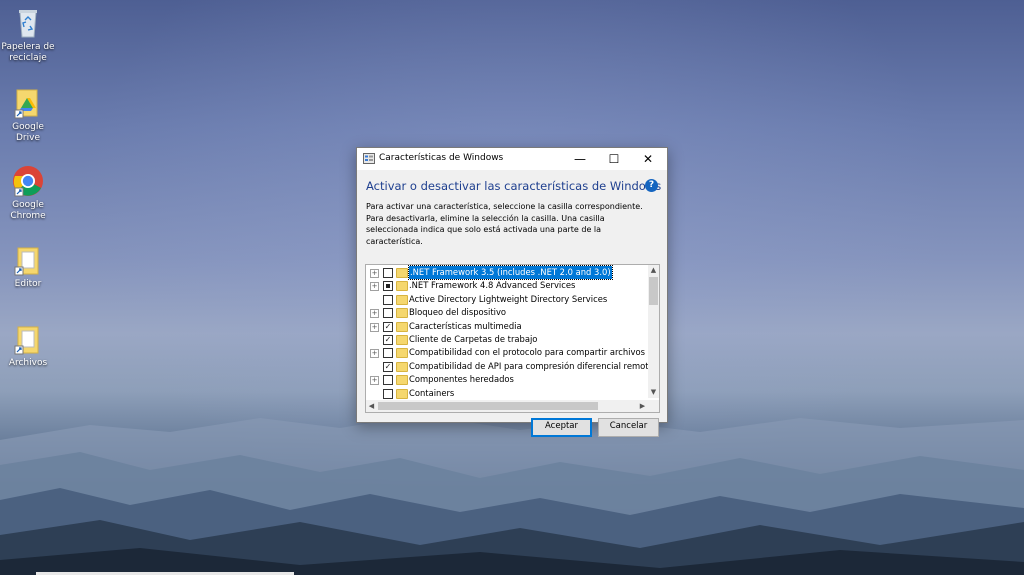 The image size is (1024, 575). What do you see at coordinates (28, 181) in the screenshot?
I see `chrome-icon` at bounding box center [28, 181].